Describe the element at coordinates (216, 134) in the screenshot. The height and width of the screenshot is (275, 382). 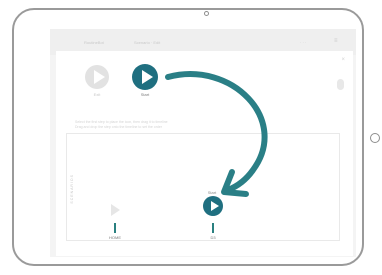
I see `curved-arrow-icon` at that location.